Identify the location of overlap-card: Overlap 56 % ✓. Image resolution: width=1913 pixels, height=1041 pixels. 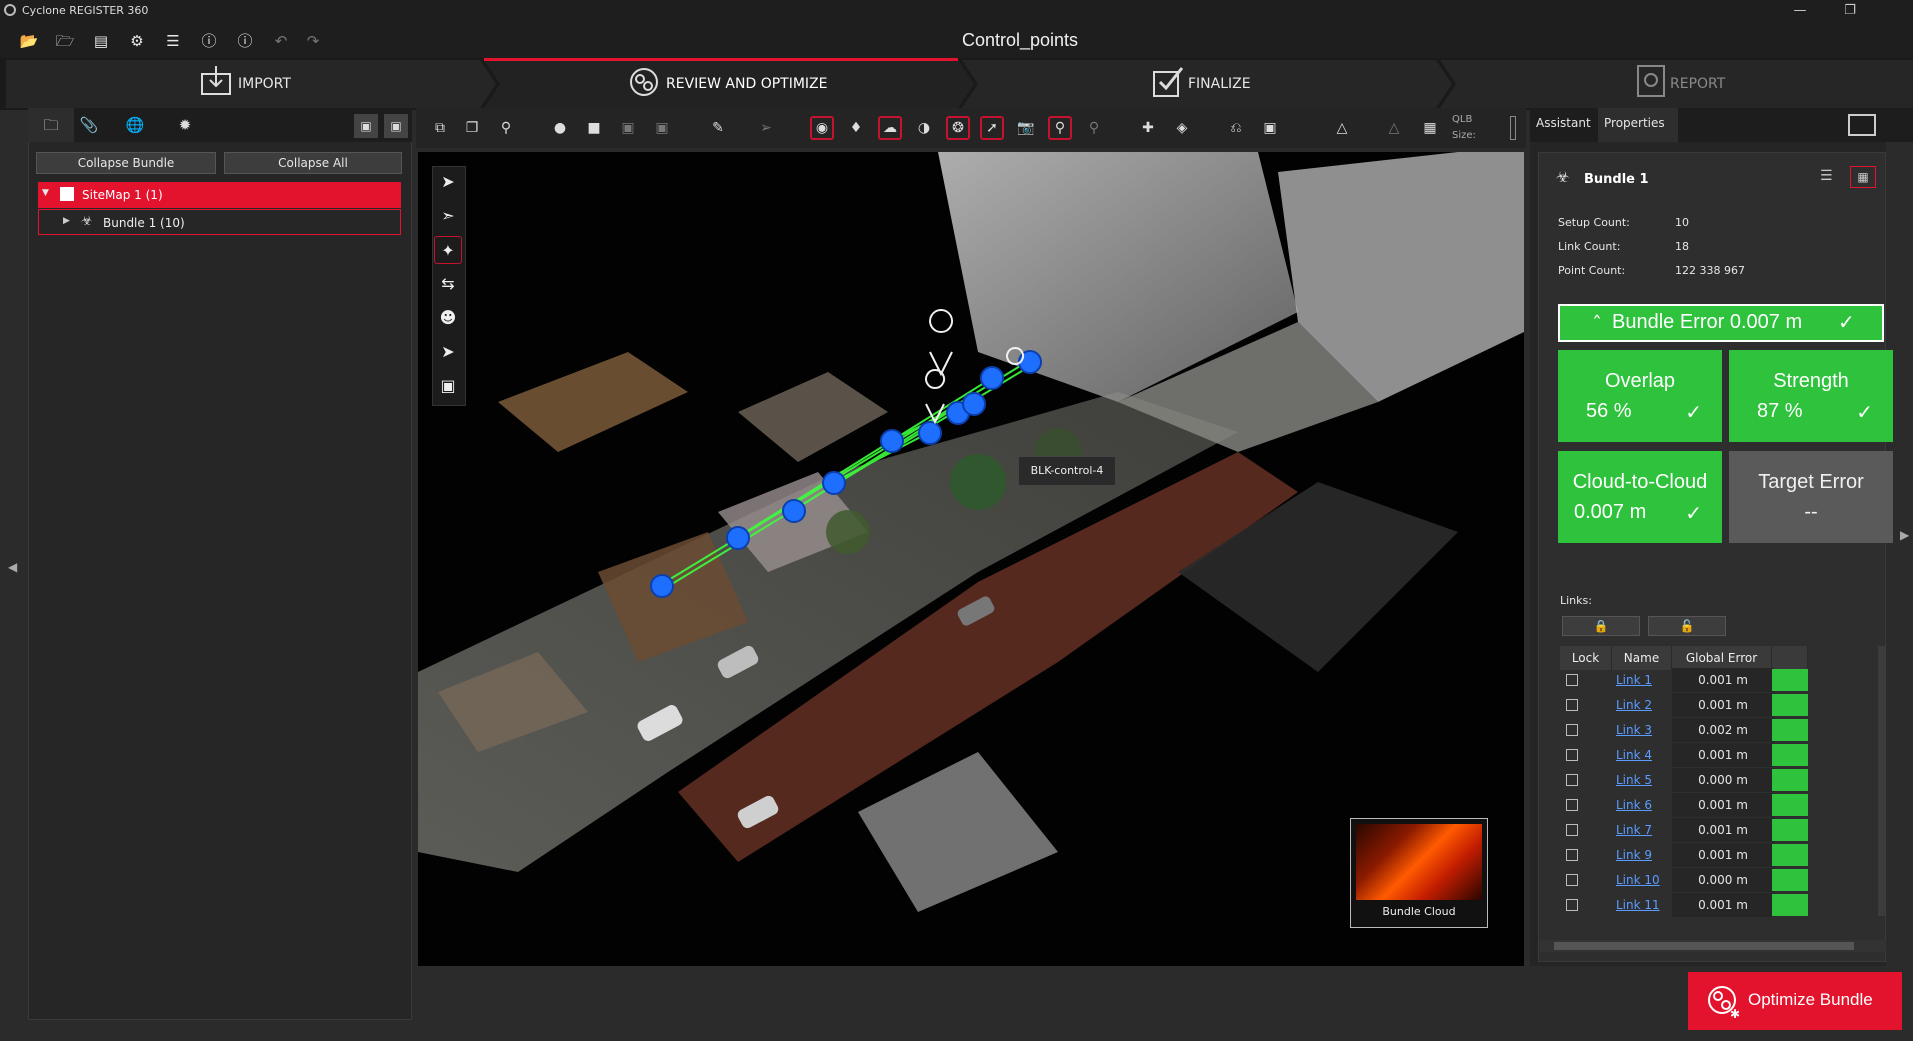
(1640, 396).